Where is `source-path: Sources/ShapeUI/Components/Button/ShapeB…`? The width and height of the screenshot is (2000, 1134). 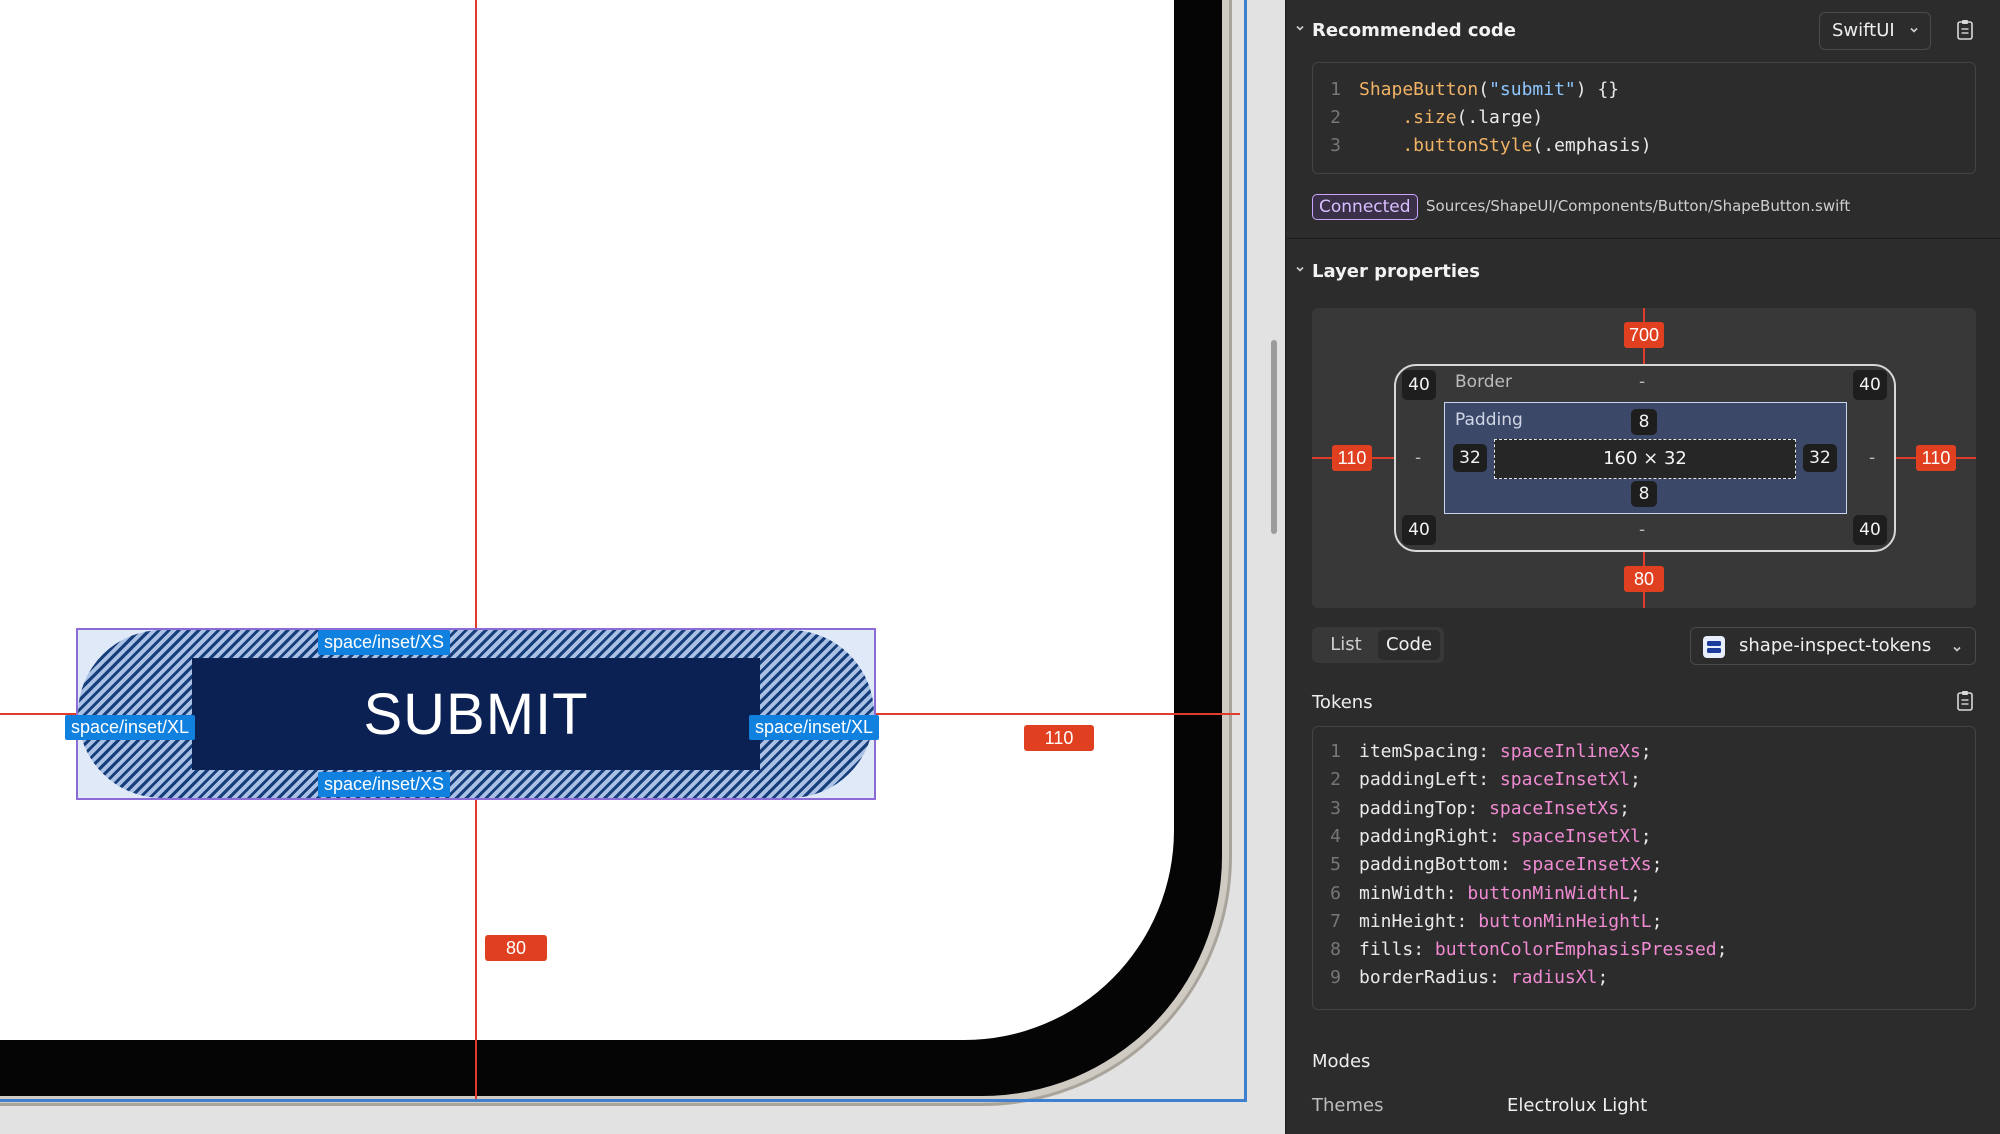 source-path: Sources/ShapeUI/Components/Button/ShapeB… is located at coordinates (1638, 206).